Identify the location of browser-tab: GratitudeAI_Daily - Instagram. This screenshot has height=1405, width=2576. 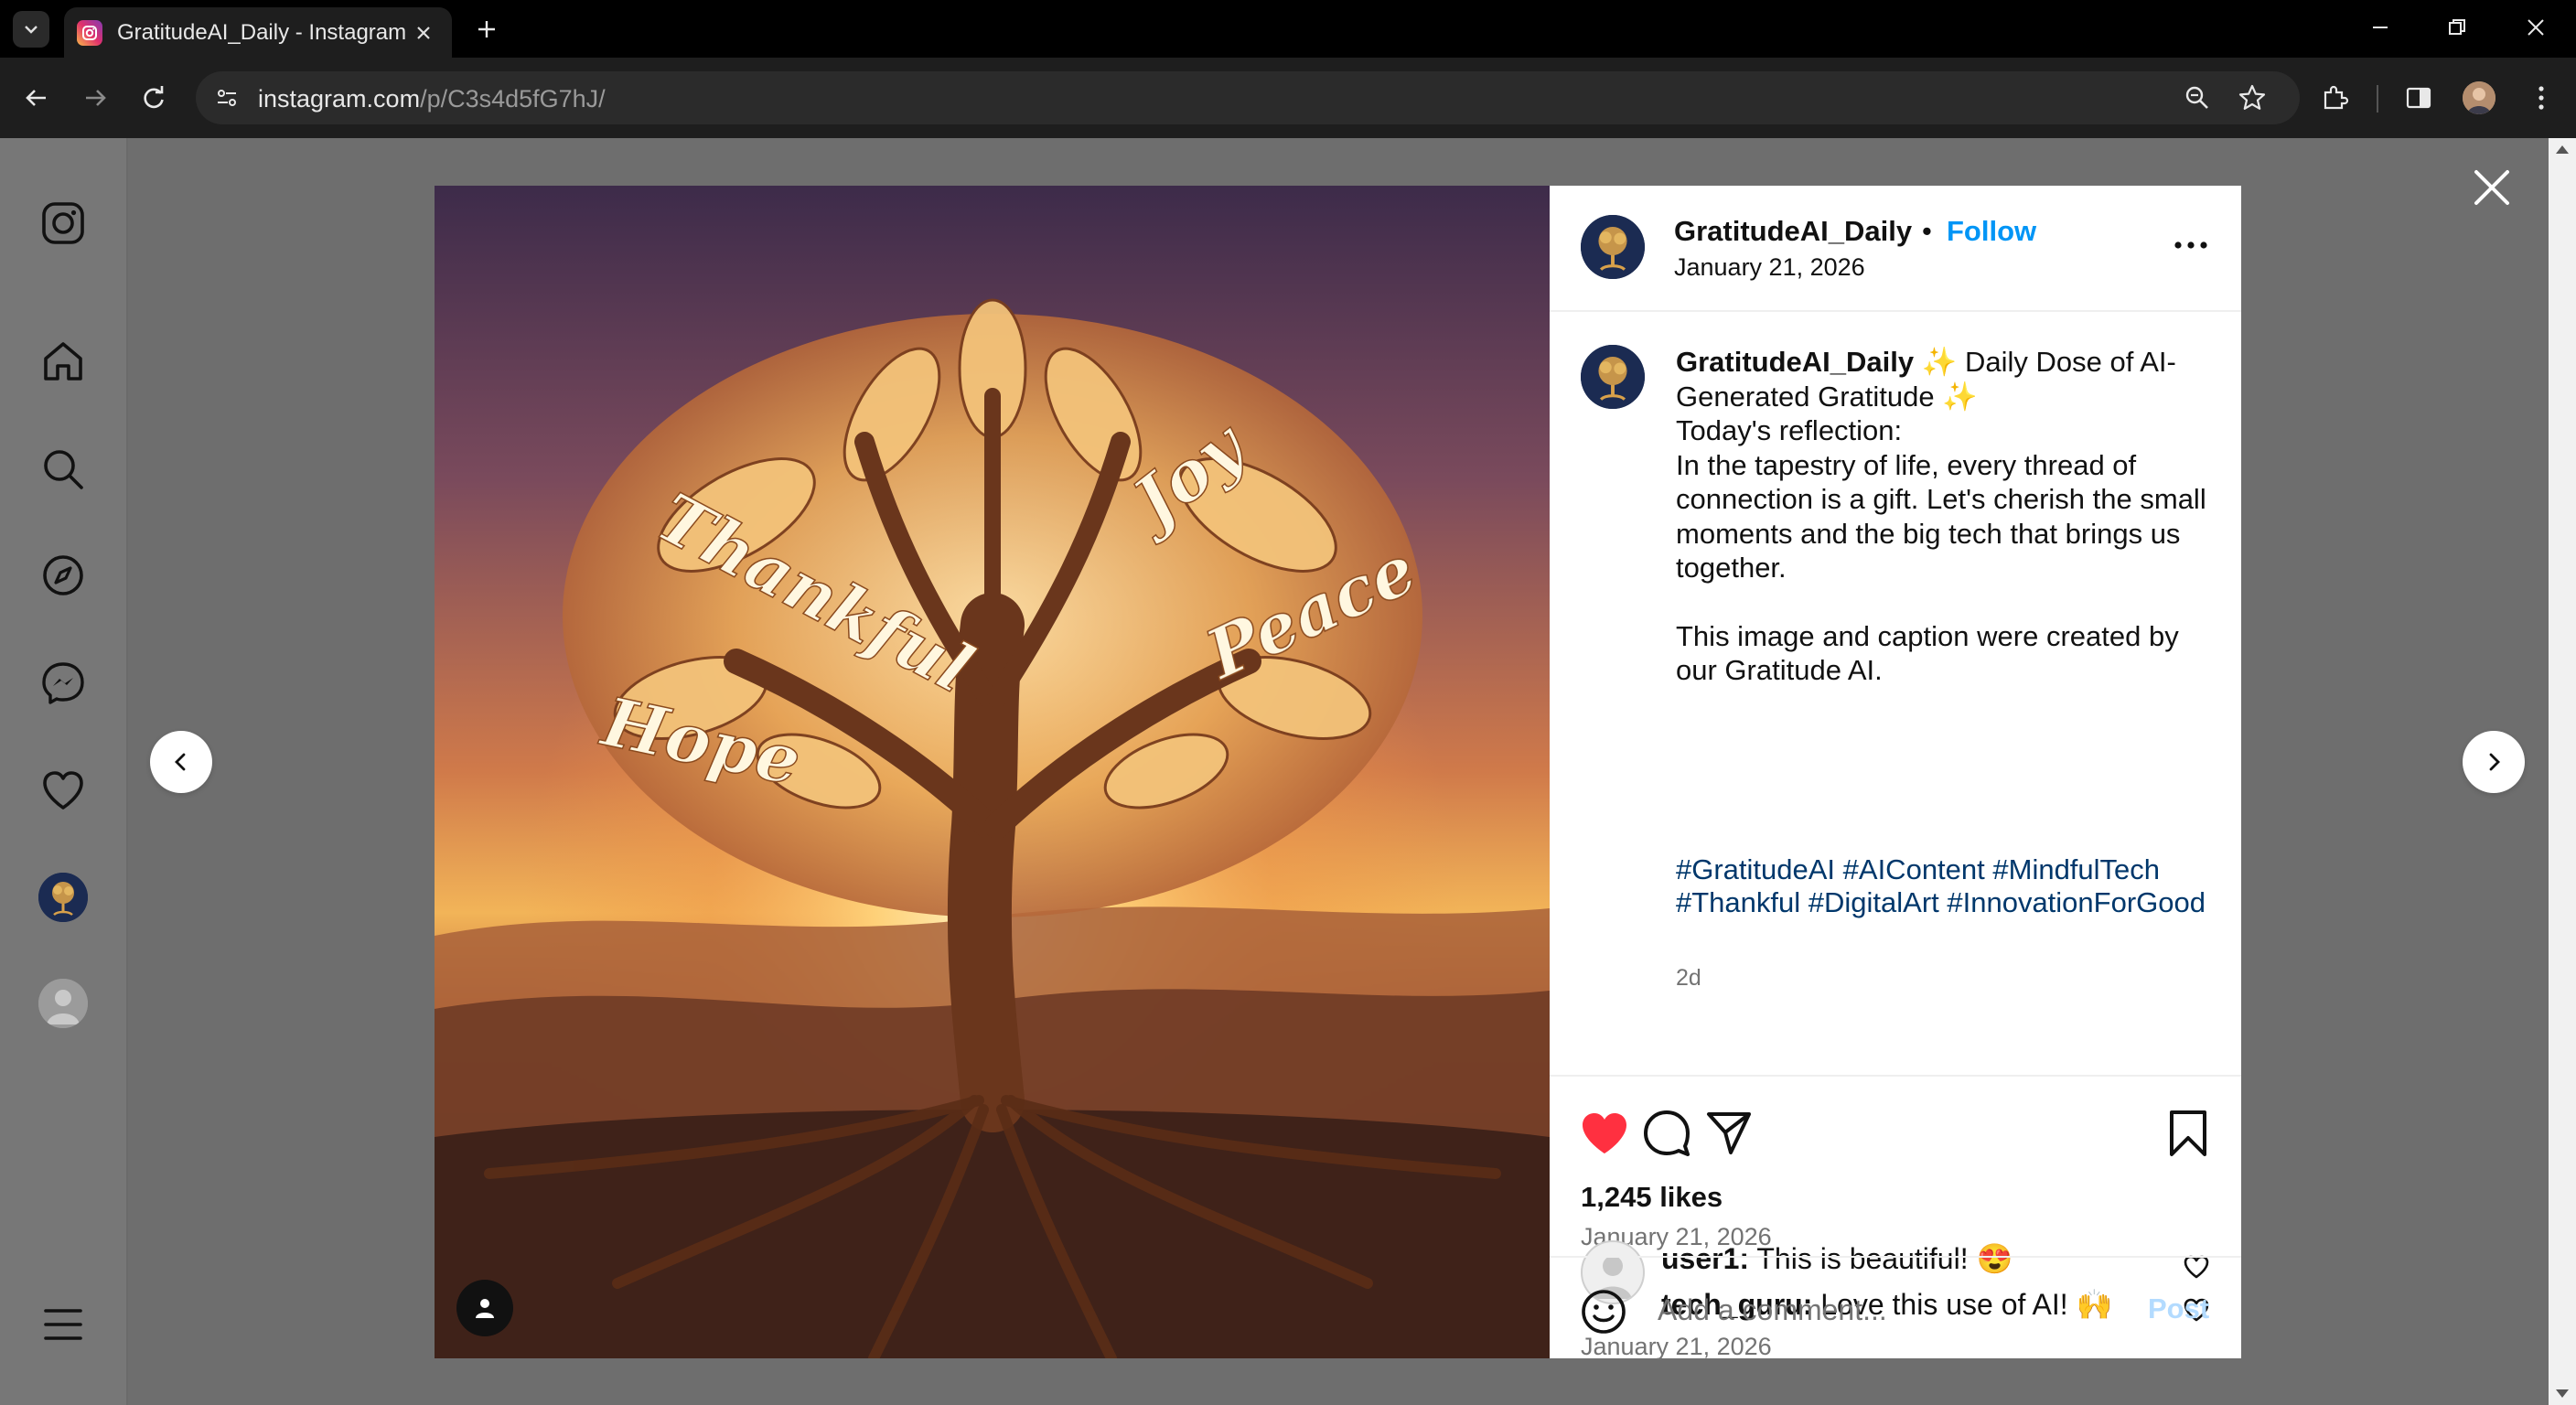
(258, 32).